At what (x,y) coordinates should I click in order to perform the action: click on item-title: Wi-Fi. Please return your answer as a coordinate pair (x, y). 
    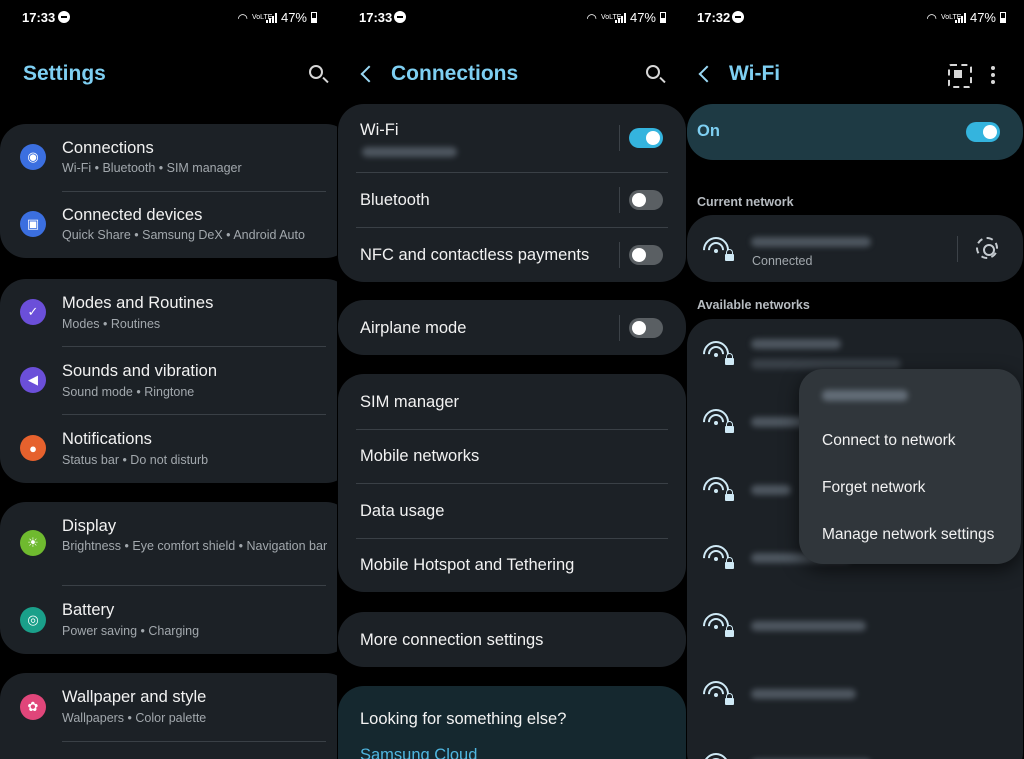
    Looking at the image, I should click on (379, 130).